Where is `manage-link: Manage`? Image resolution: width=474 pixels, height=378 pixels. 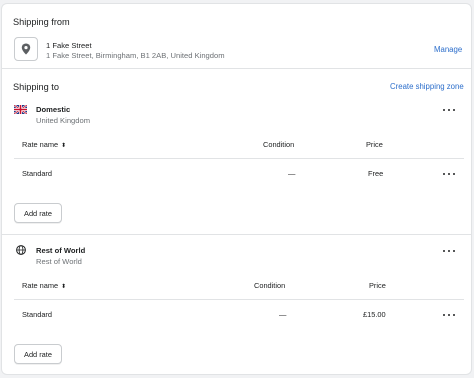
manage-link: Manage is located at coordinates (448, 49).